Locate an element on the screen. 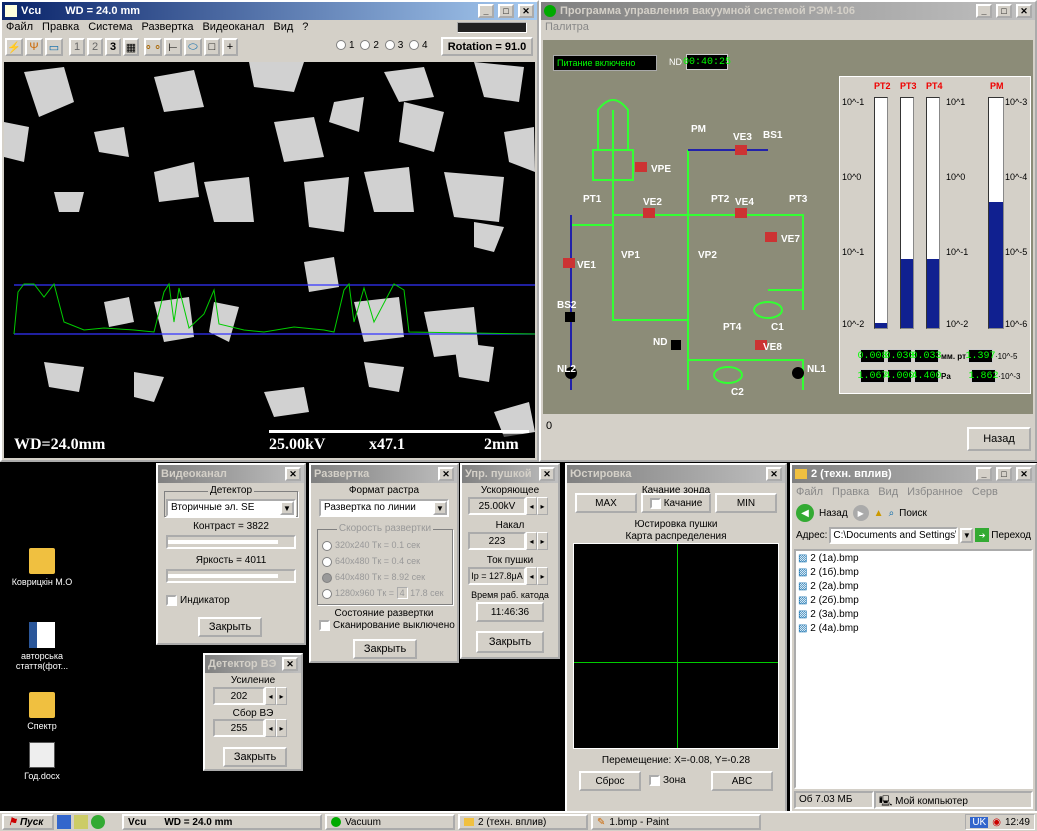 This screenshot has height=831, width=1037. speed-option-1: 640x480 Tк = 0.4 сек is located at coordinates (371, 561).